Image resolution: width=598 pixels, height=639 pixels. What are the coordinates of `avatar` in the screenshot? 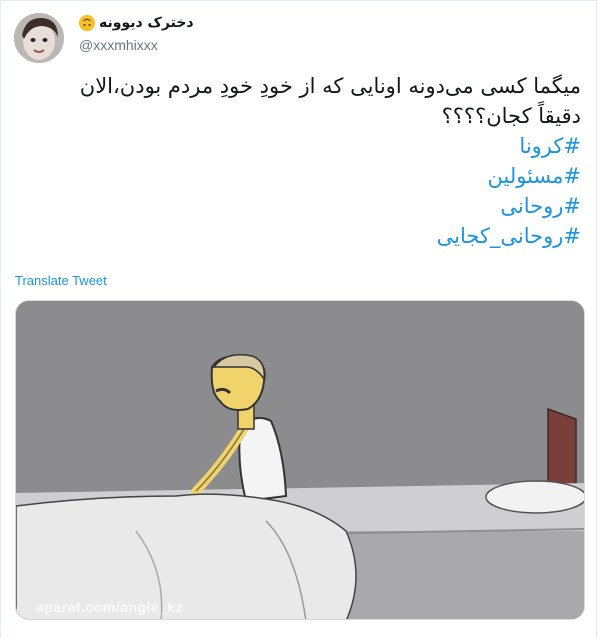 It's located at (39, 38).